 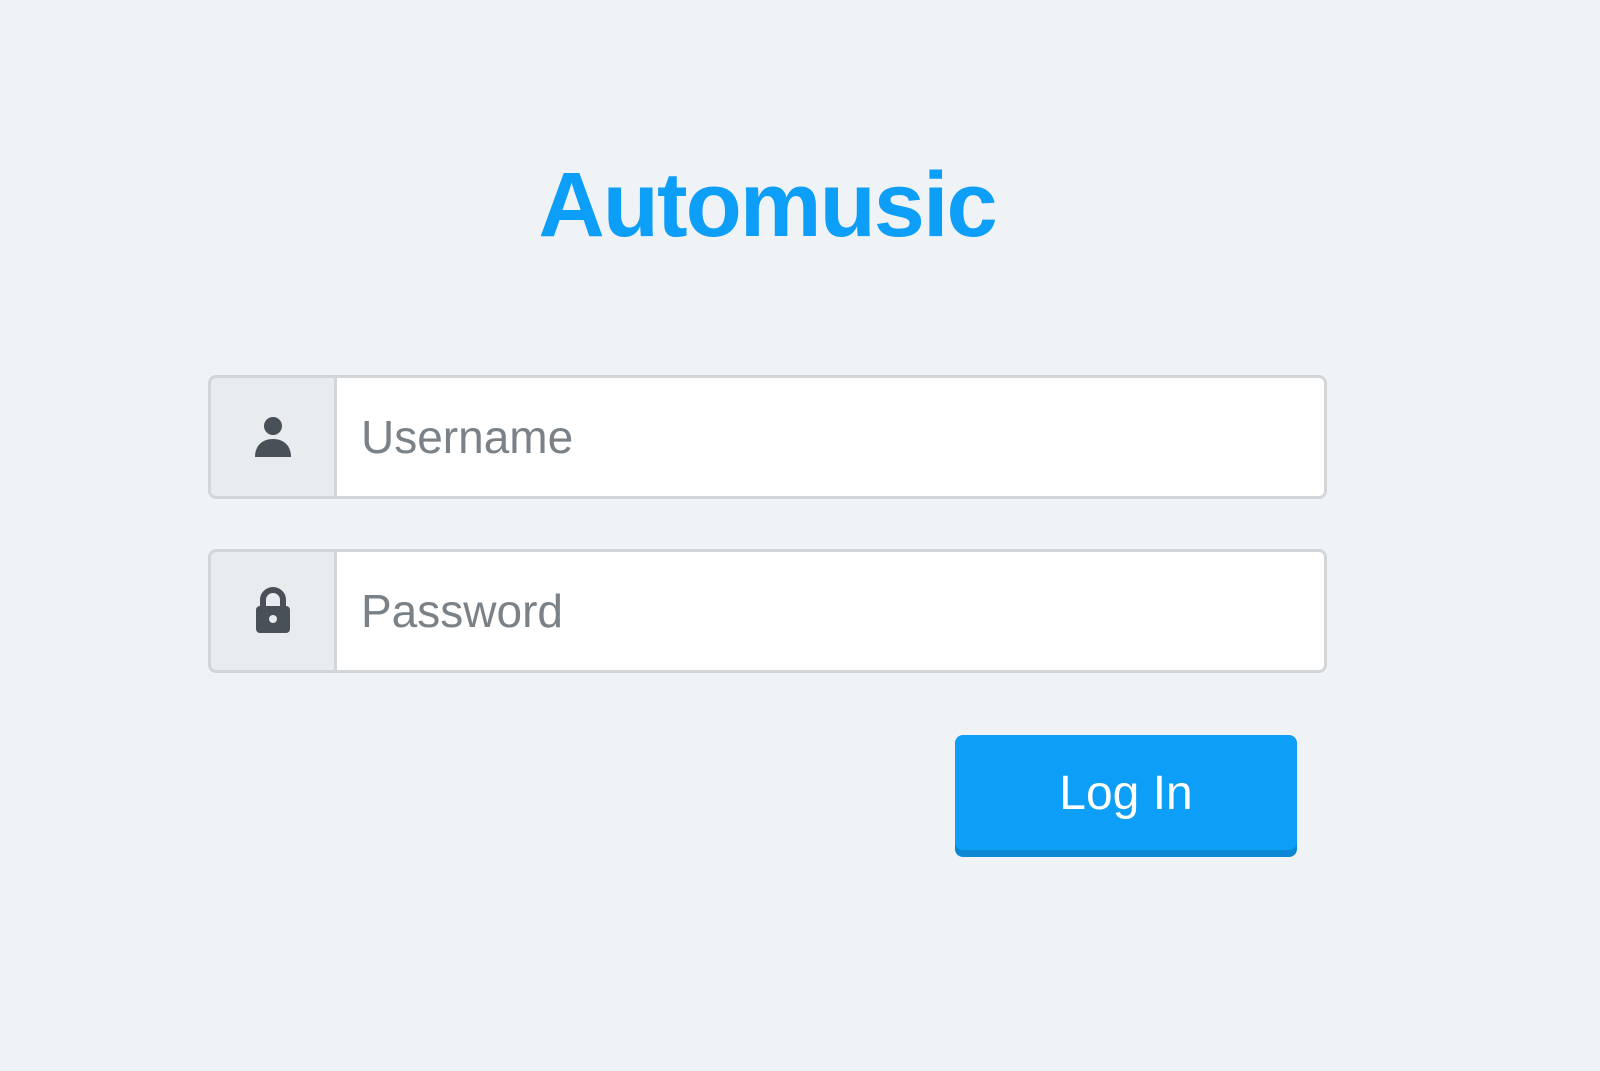 What do you see at coordinates (832, 437) in the screenshot?
I see `username-input` at bounding box center [832, 437].